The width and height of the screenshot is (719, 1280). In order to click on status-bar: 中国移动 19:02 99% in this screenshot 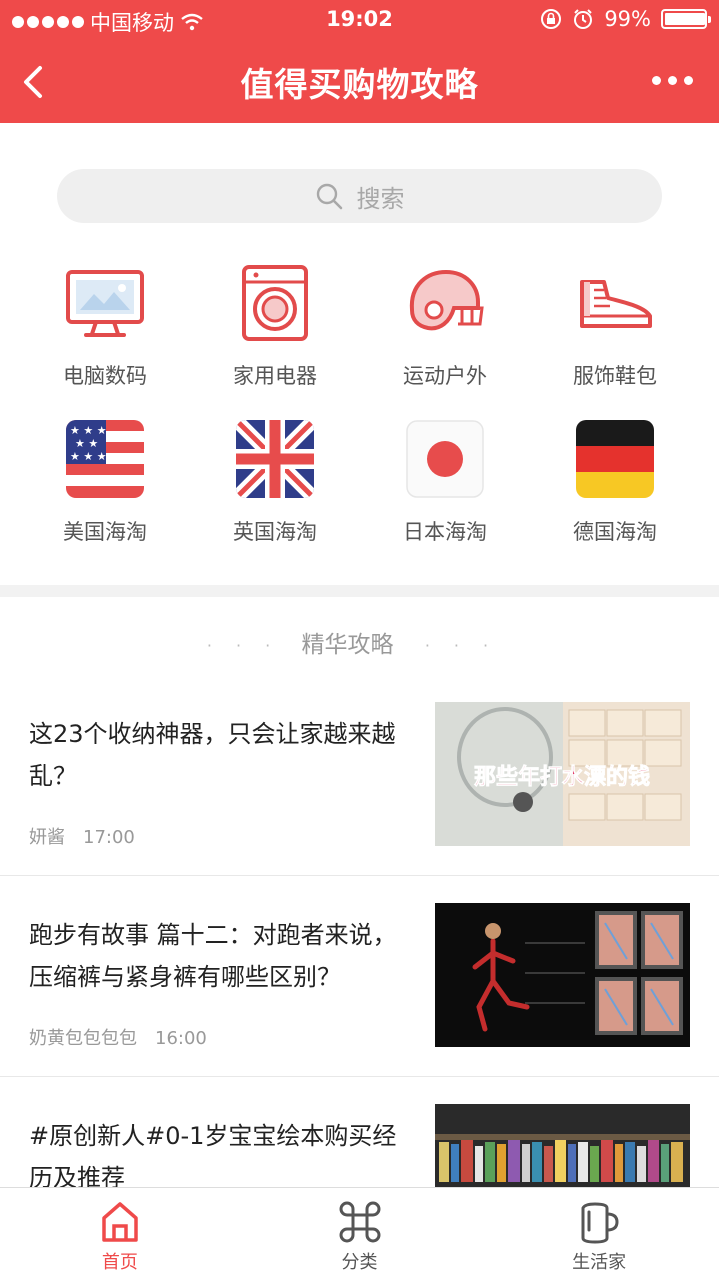, I will do `click(359, 20)`.